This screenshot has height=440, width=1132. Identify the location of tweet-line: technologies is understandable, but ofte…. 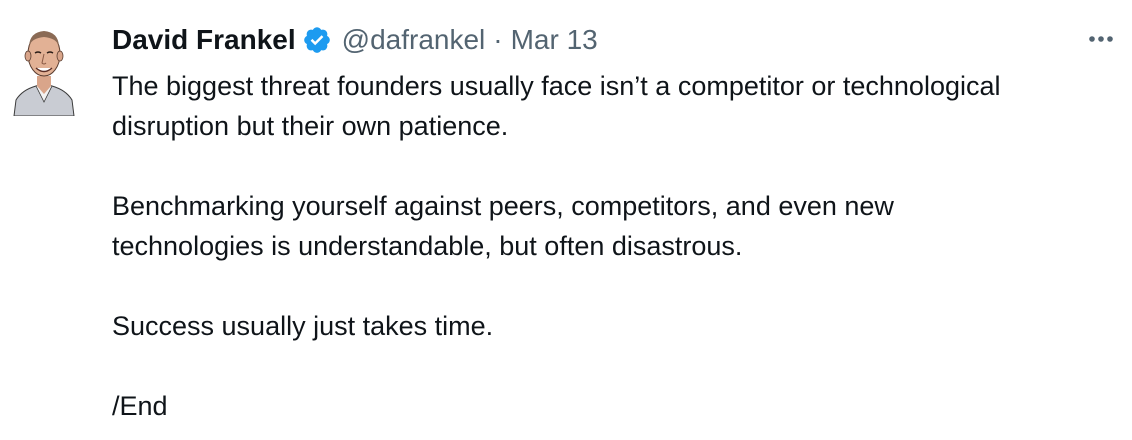
(427, 246).